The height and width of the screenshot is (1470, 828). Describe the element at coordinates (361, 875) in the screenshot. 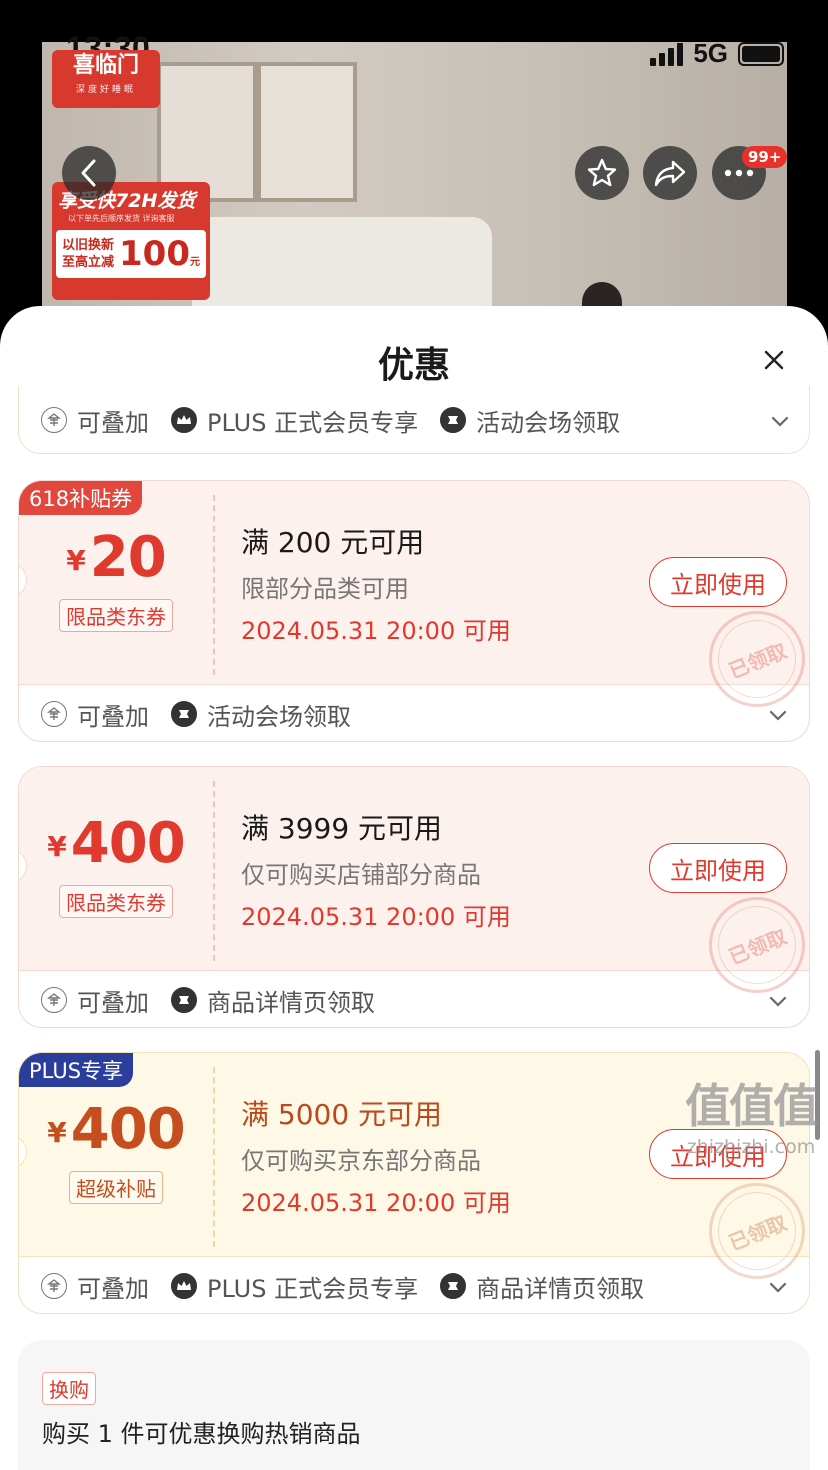

I see `coupon-scope: 仅可购买店铺部分商品` at that location.